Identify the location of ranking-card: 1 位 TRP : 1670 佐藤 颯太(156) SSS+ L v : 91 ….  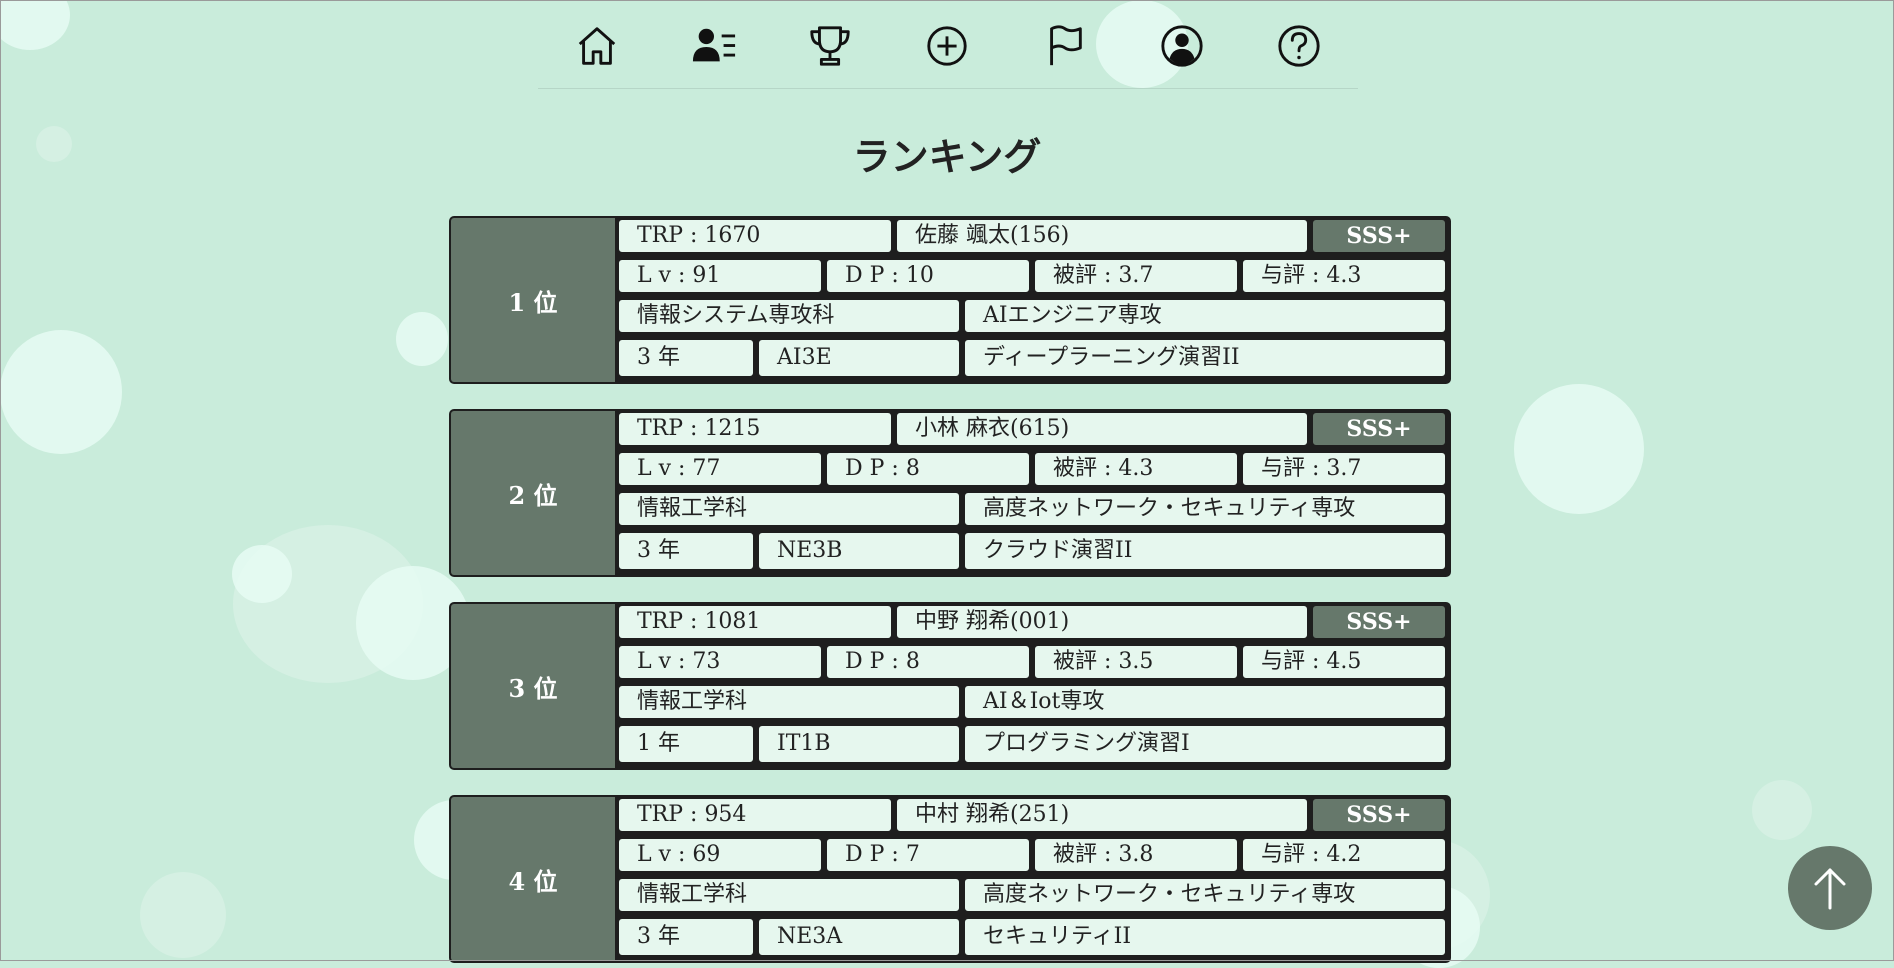
(950, 300).